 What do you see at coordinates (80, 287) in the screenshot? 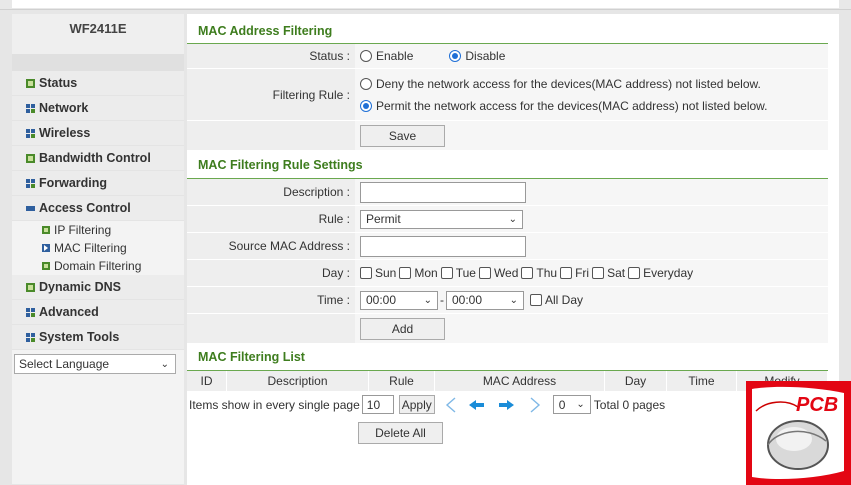
I see `sidebar-item-label: Dynamic DNS` at bounding box center [80, 287].